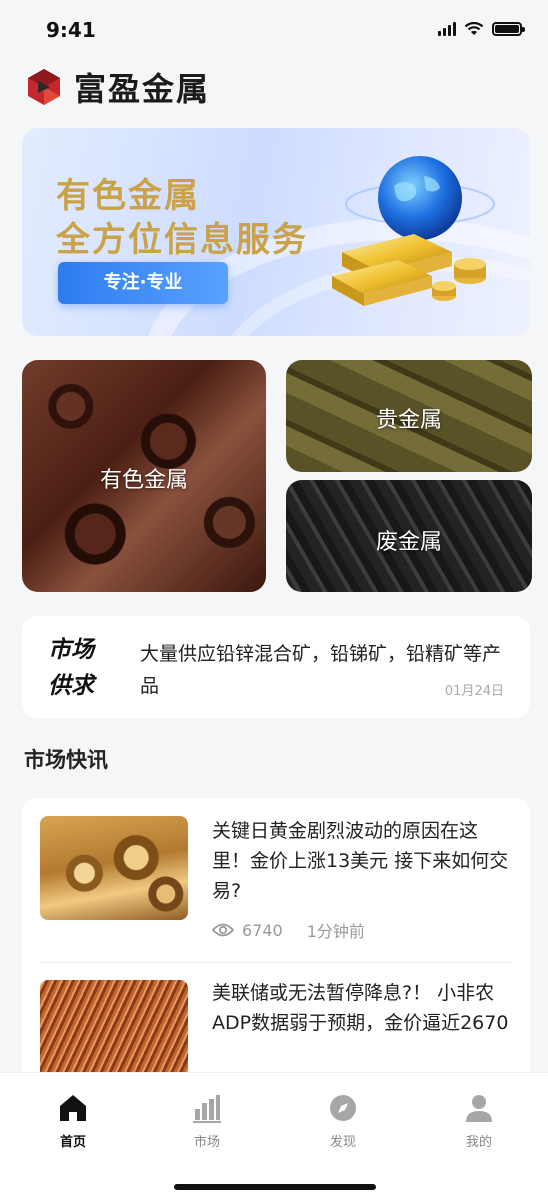 Image resolution: width=548 pixels, height=1200 pixels. Describe the element at coordinates (360, 861) in the screenshot. I see `news-title: 关键日黄金剧烈波动的原因在这里！金价上涨13美元 接下来如何交易?` at that location.